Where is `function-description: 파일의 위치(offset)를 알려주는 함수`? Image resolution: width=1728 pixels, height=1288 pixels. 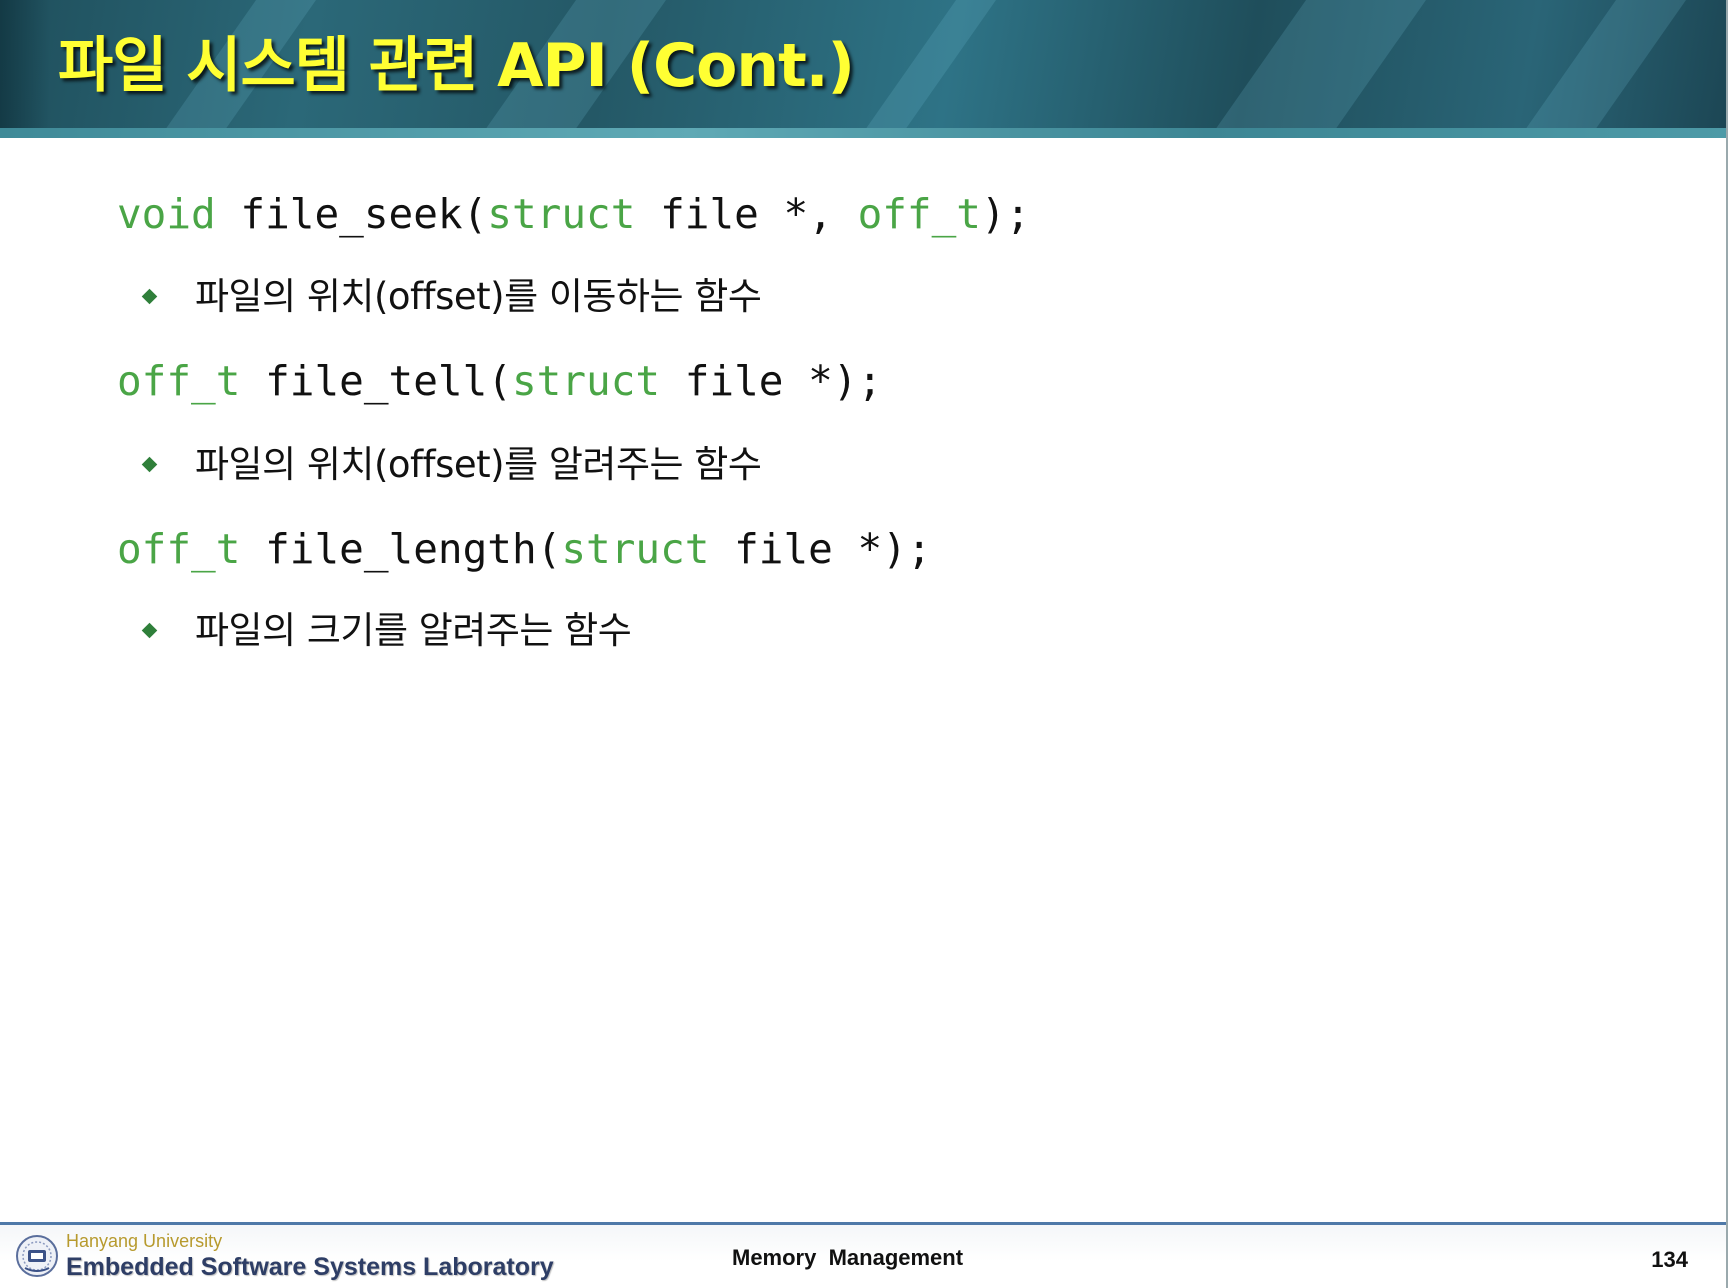
function-description: 파일의 위치(offset)를 알려주는 함수 is located at coordinates (478, 464).